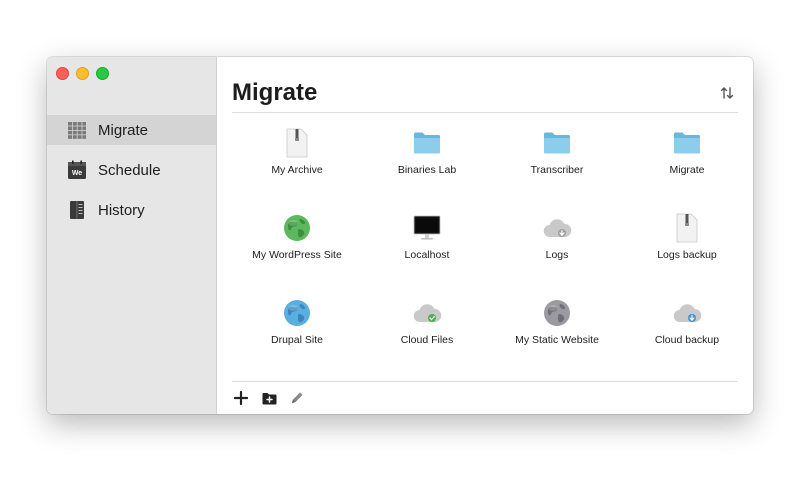 The width and height of the screenshot is (800, 500). What do you see at coordinates (557, 255) in the screenshot?
I see `tile-label: Logs` at bounding box center [557, 255].